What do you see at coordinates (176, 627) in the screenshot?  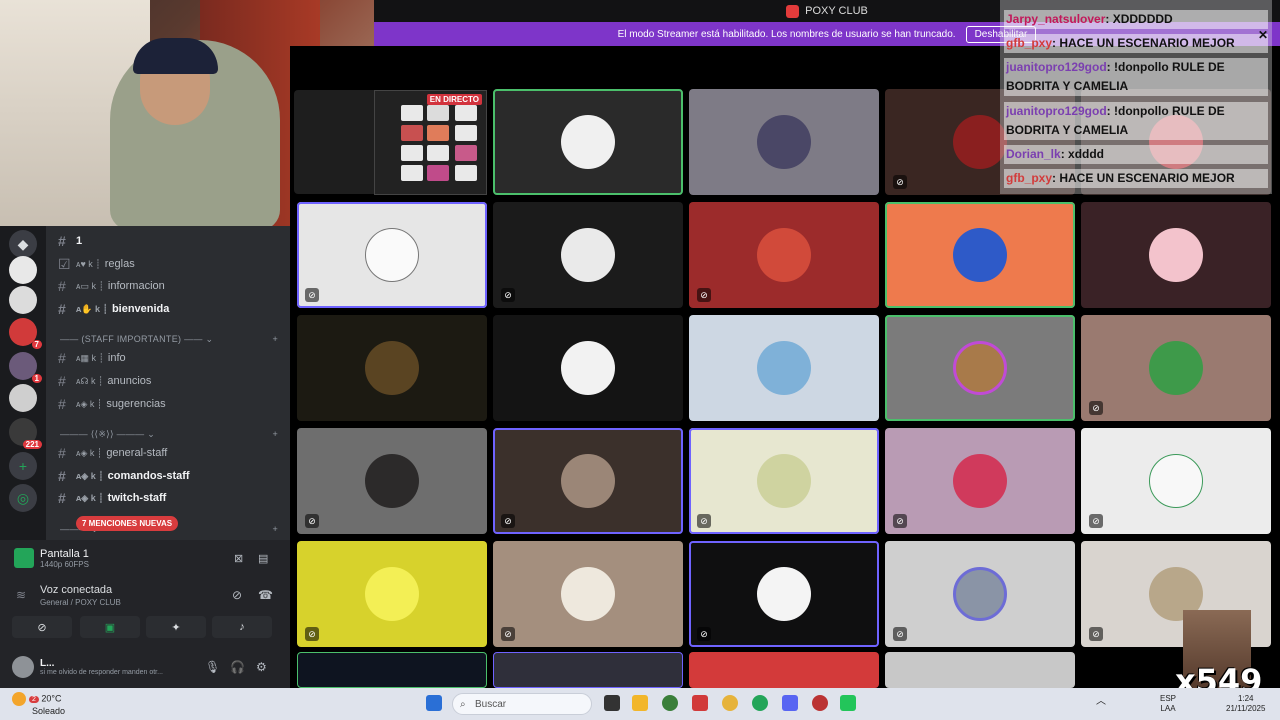 I see `activities-button: ✦` at bounding box center [176, 627].